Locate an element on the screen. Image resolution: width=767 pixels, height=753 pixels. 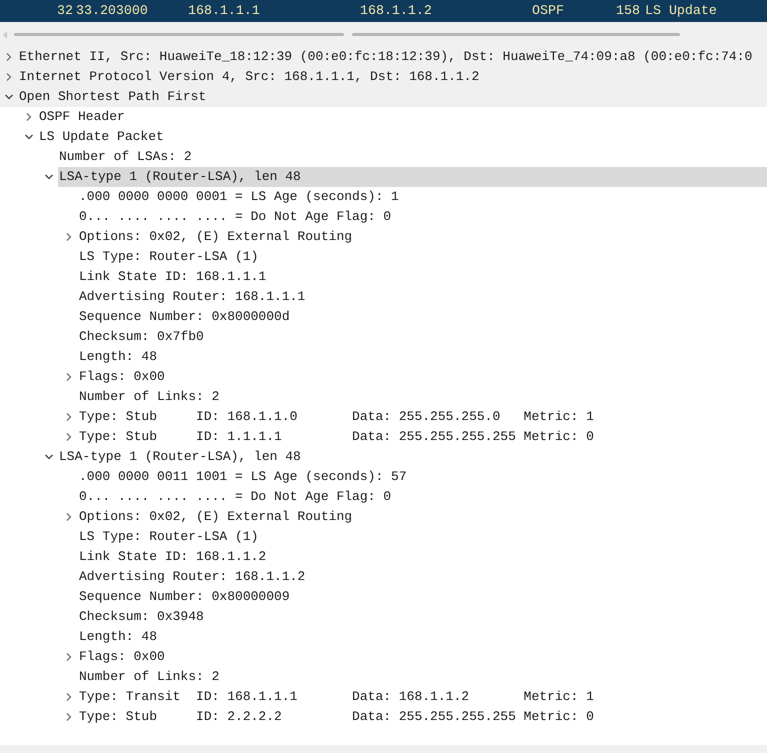
tree-item: Number of LSAs: 2 is located at coordinates (412, 157).